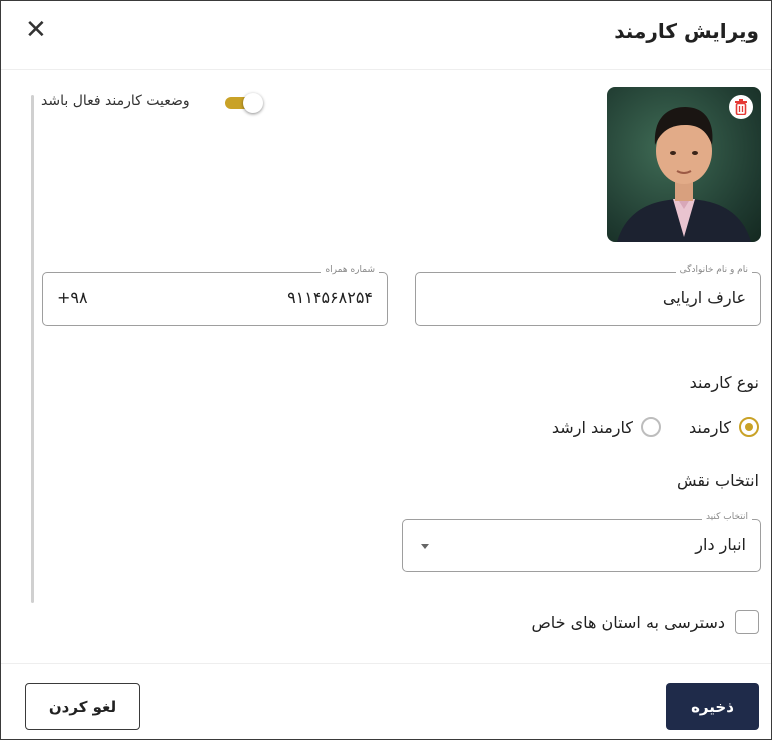  What do you see at coordinates (32, 349) in the screenshot?
I see `scroll-indicator` at bounding box center [32, 349].